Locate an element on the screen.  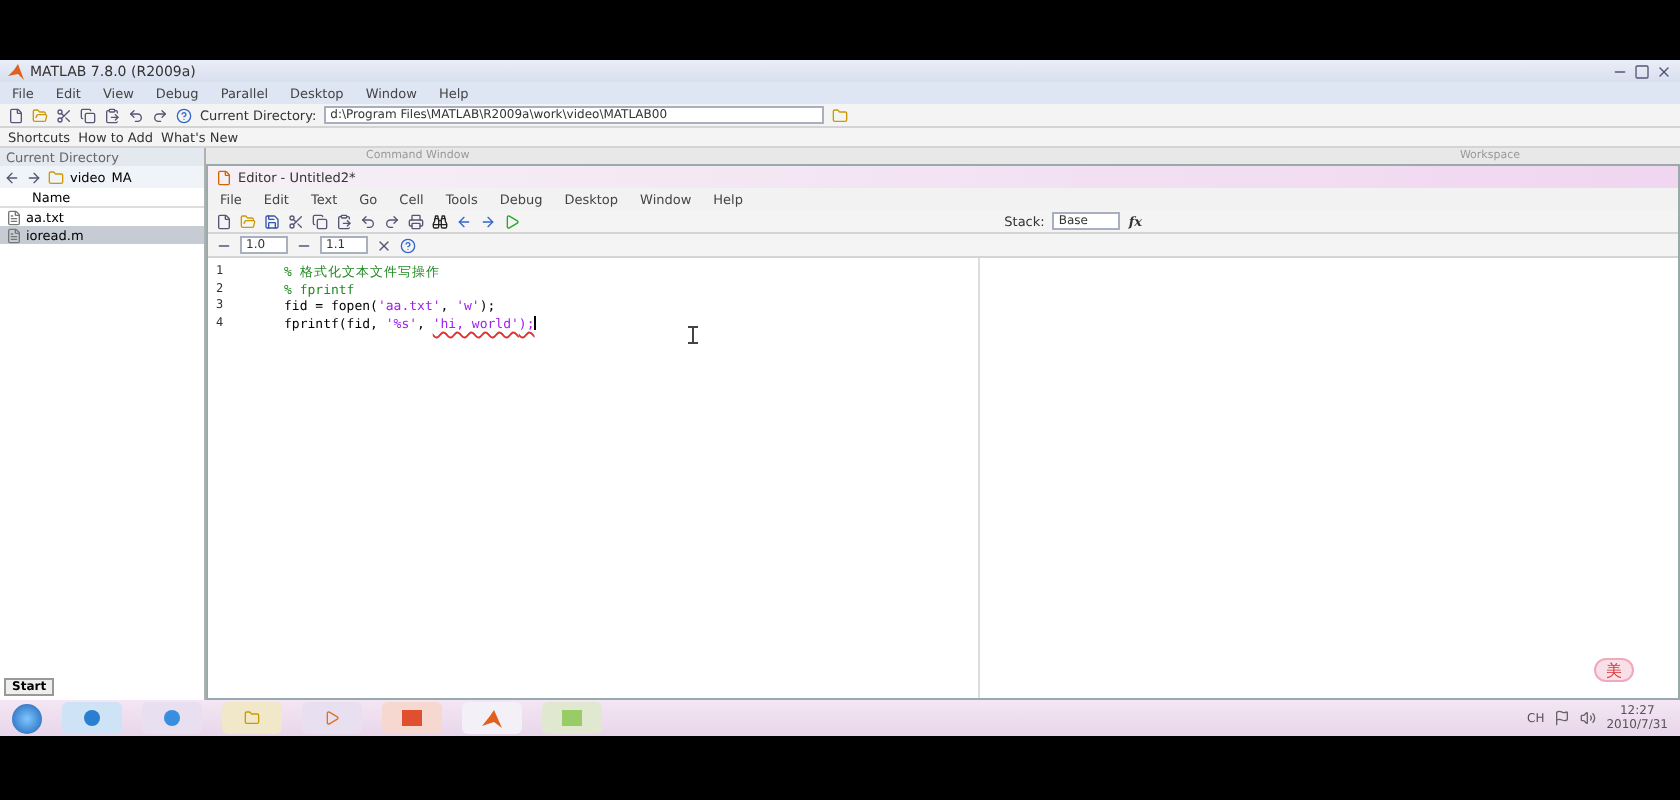
flag-icon is located at coordinates (1562, 718).